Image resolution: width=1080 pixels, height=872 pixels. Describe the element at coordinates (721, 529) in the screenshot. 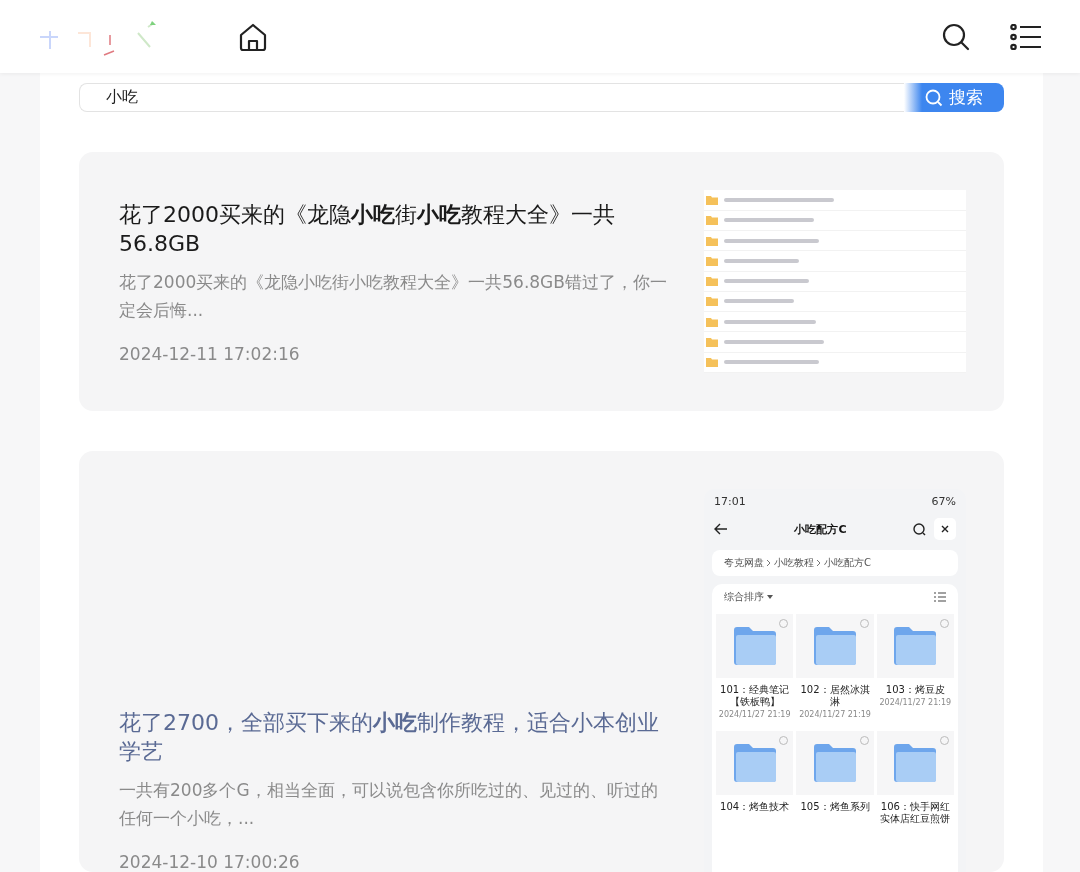

I see `back-arrow-icon` at that location.